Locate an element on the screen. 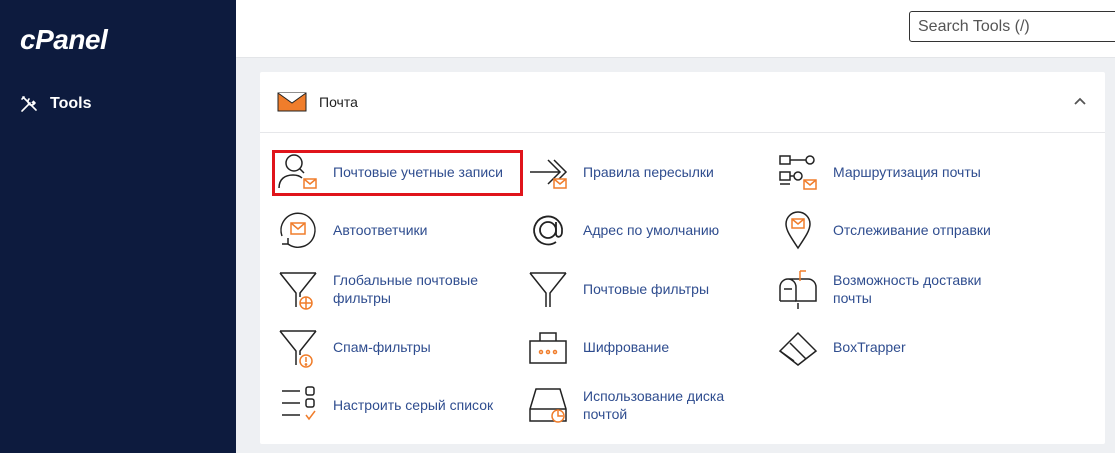  cpanel-logo: cPanel is located at coordinates (64, 40).